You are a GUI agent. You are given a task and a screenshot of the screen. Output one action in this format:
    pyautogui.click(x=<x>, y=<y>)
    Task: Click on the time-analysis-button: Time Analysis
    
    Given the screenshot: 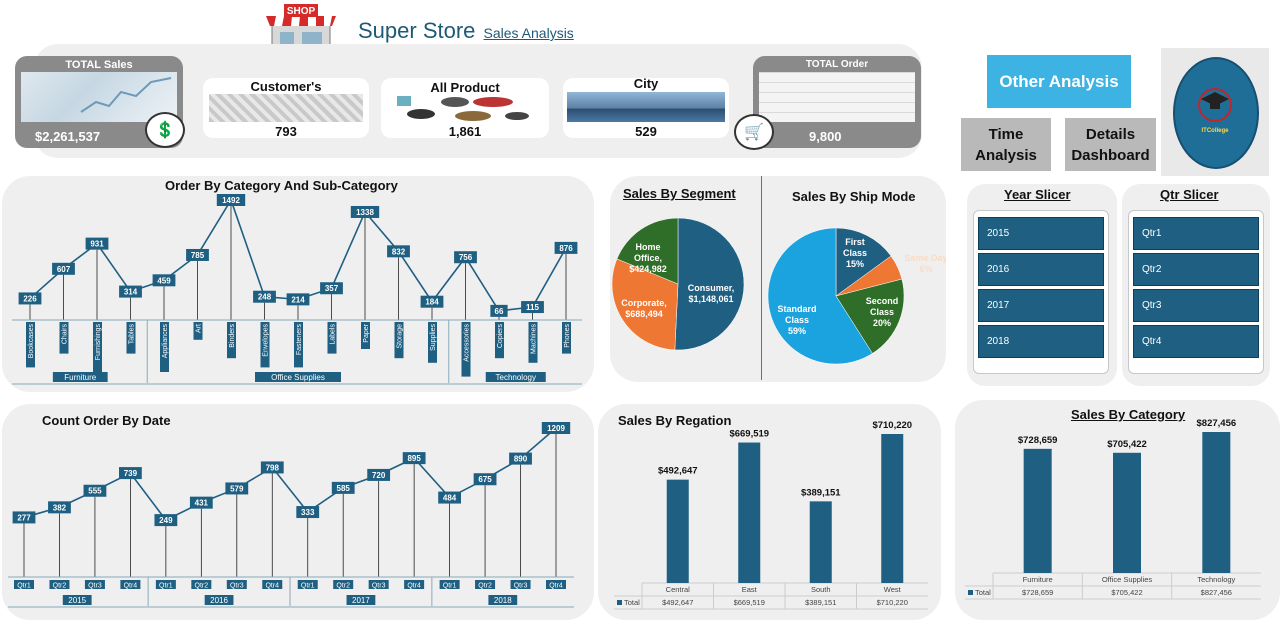 What is the action you would take?
    pyautogui.click(x=1006, y=144)
    